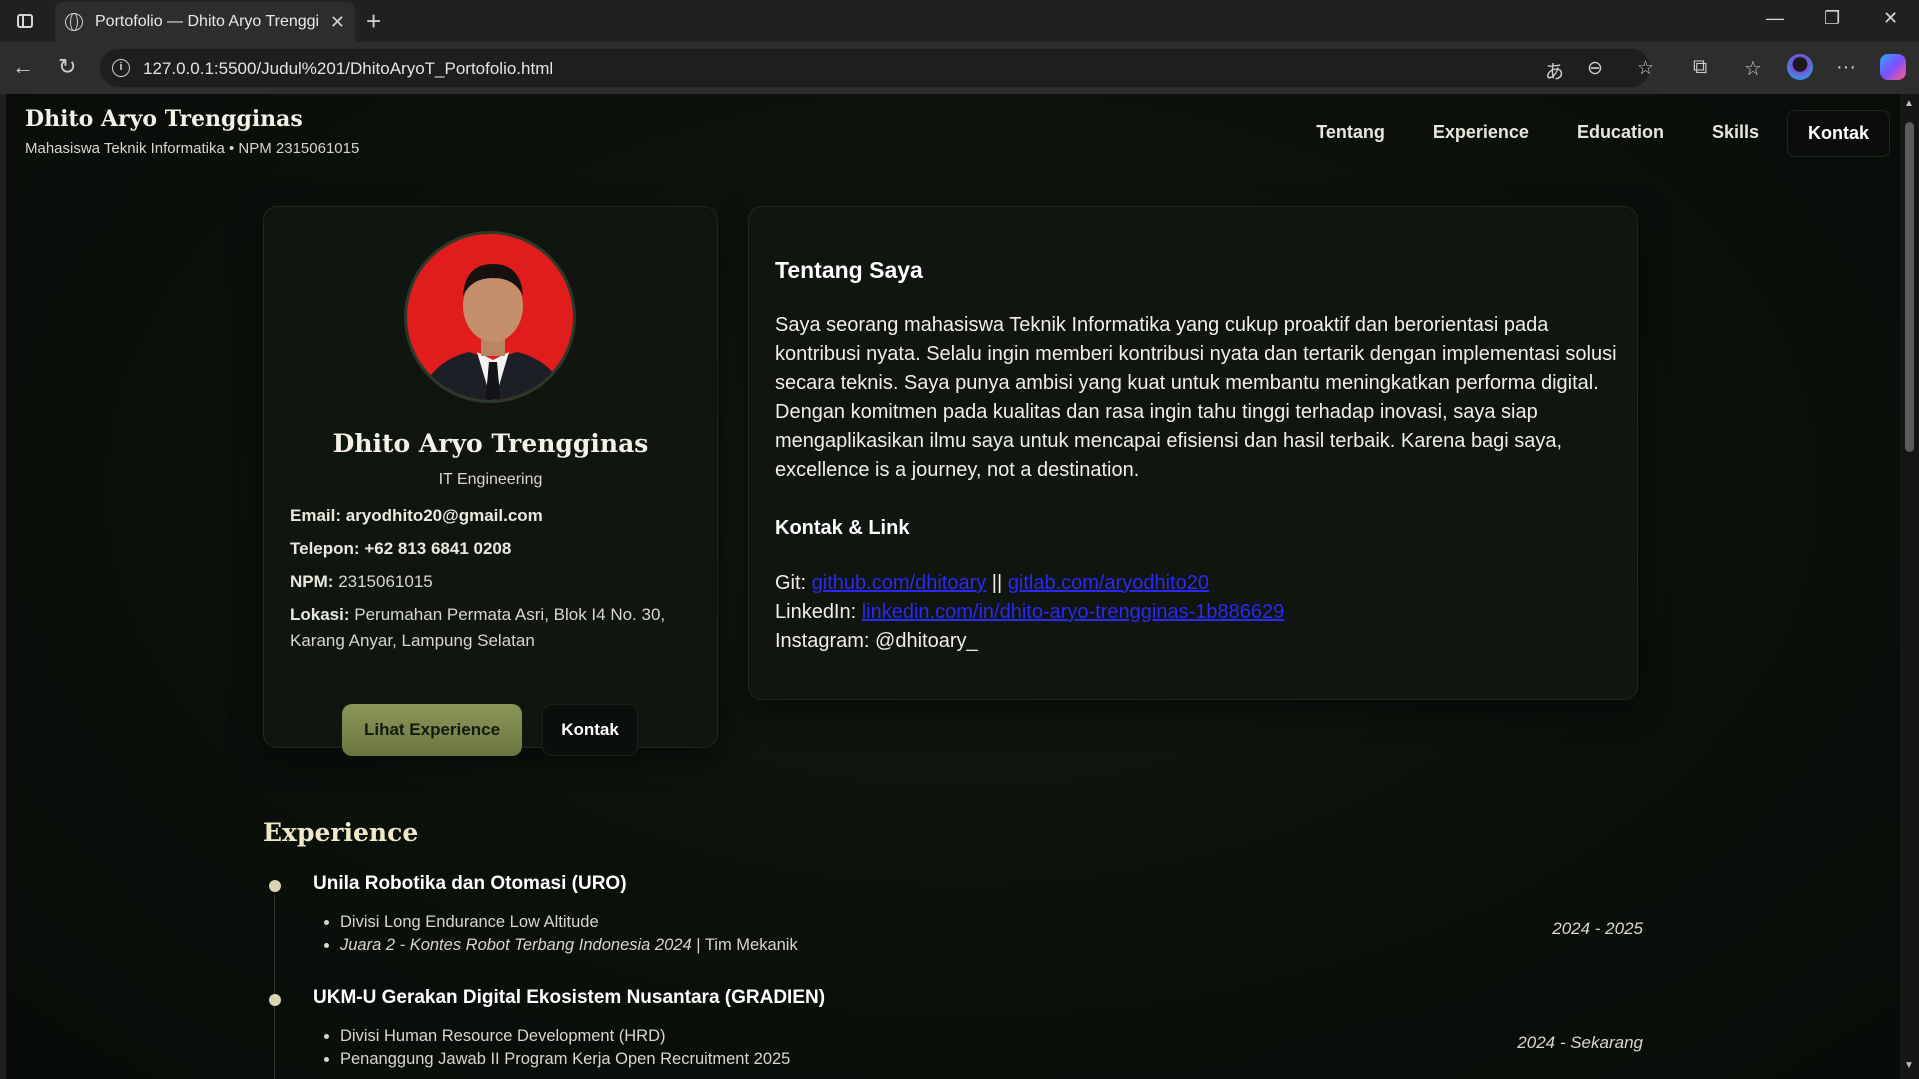 The image size is (1919, 1079). I want to click on site-info-icon: i, so click(121, 68).